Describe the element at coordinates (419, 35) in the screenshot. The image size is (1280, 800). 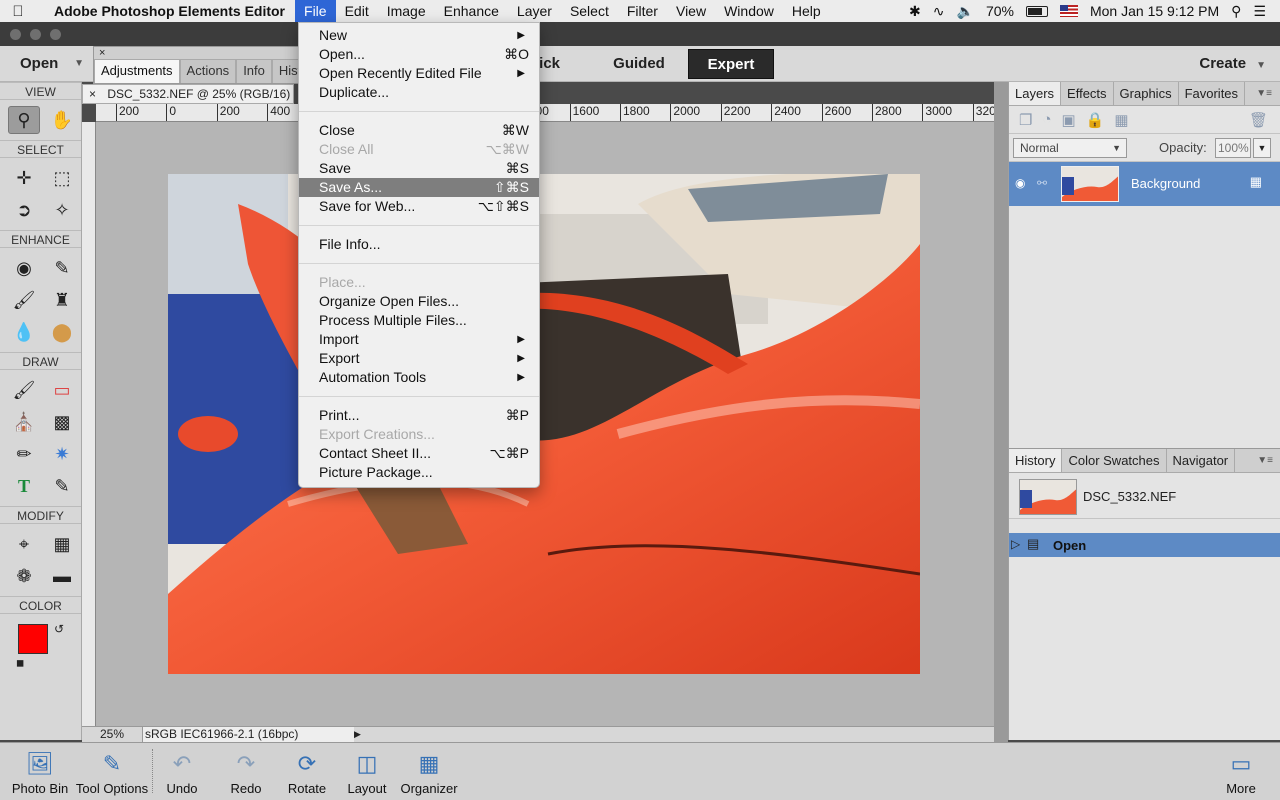
I see `menu-item-new: New ▶` at that location.